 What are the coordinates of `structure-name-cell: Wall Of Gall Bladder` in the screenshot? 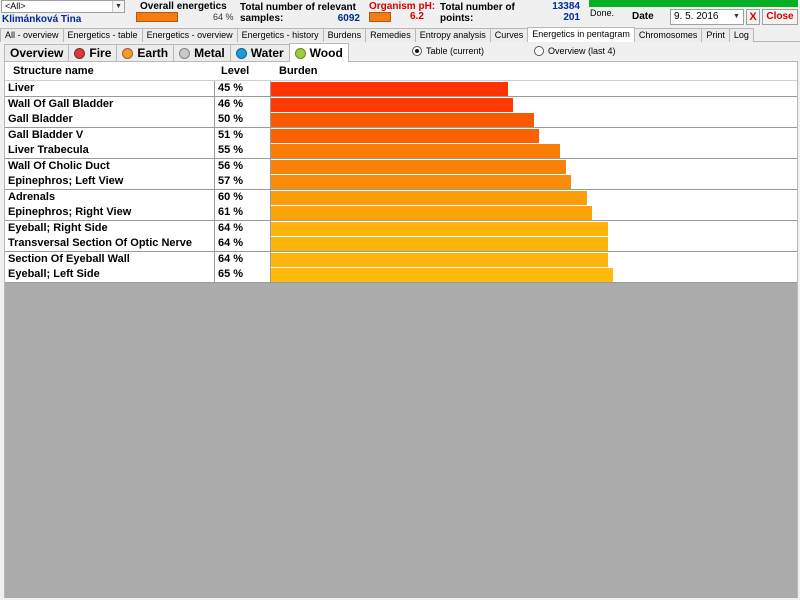 It's located at (110, 104).